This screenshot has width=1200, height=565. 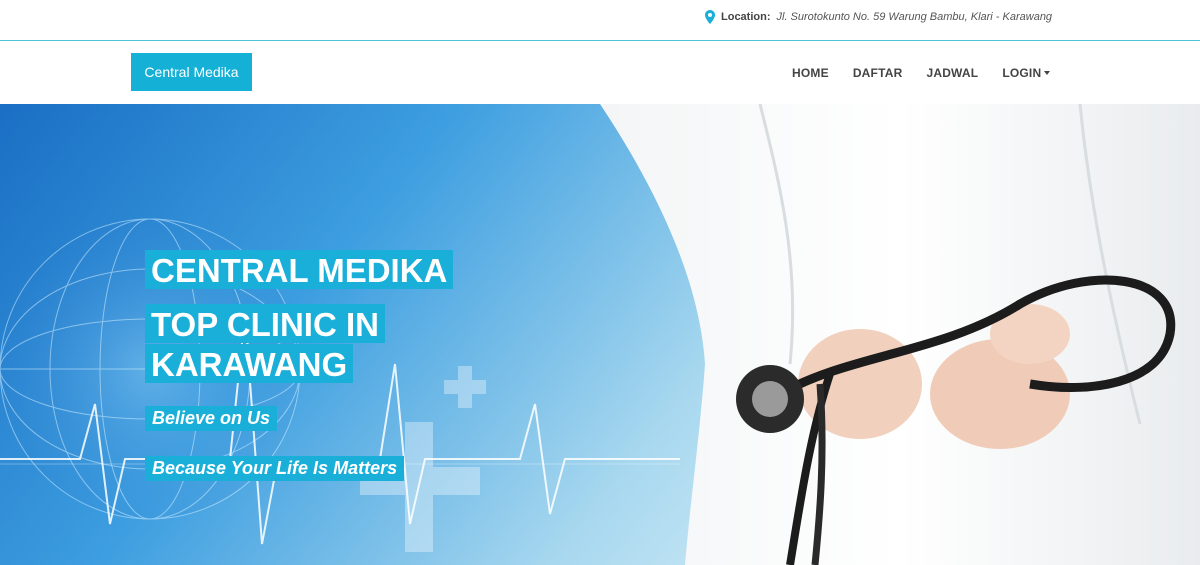 What do you see at coordinates (952, 73) in the screenshot?
I see `nav-jadwal: JADWAL` at bounding box center [952, 73].